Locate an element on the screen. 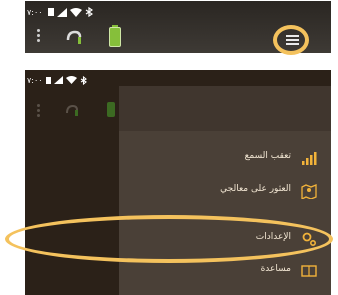 The image size is (338, 295). menu-item-label: مساعدة is located at coordinates (275, 269).